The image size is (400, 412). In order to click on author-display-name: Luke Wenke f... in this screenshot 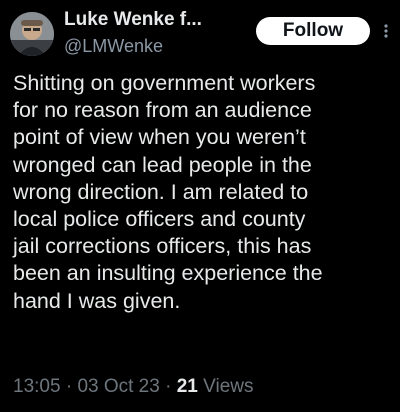, I will do `click(159, 20)`.